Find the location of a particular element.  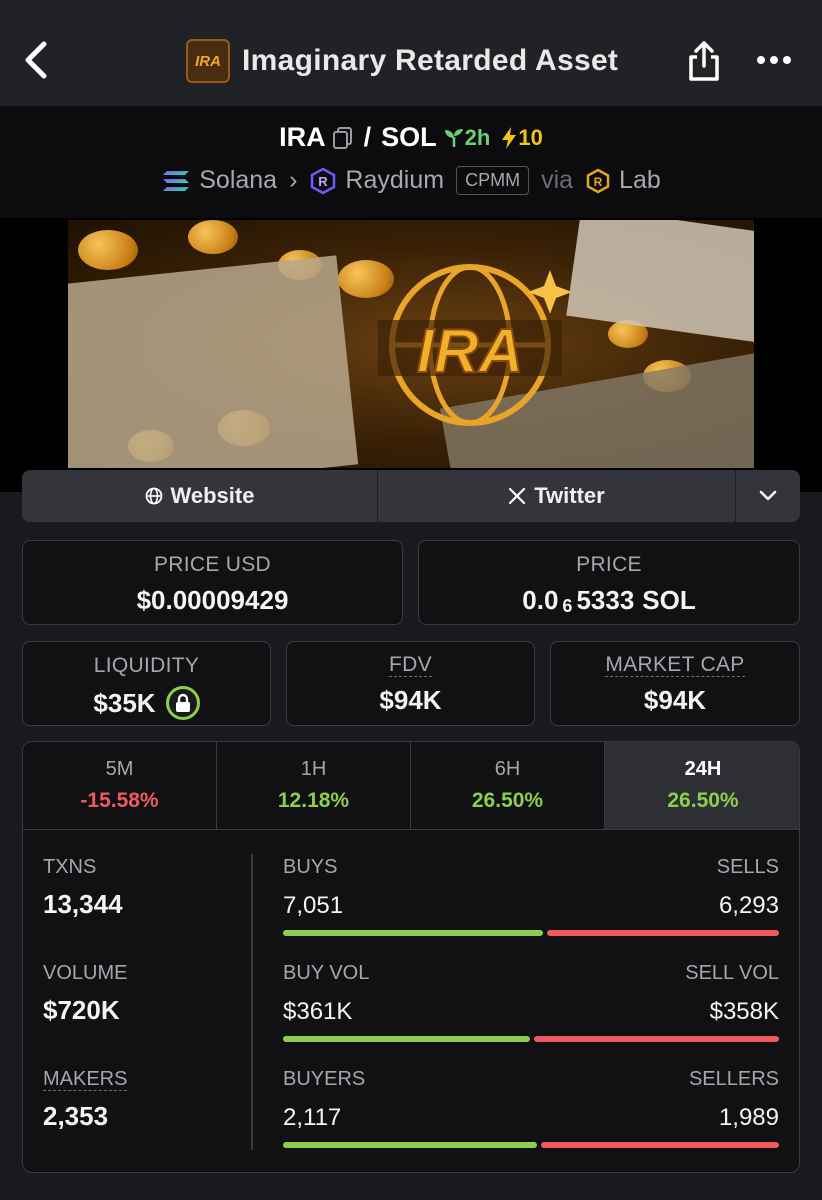

lab-icon: R is located at coordinates (598, 180).